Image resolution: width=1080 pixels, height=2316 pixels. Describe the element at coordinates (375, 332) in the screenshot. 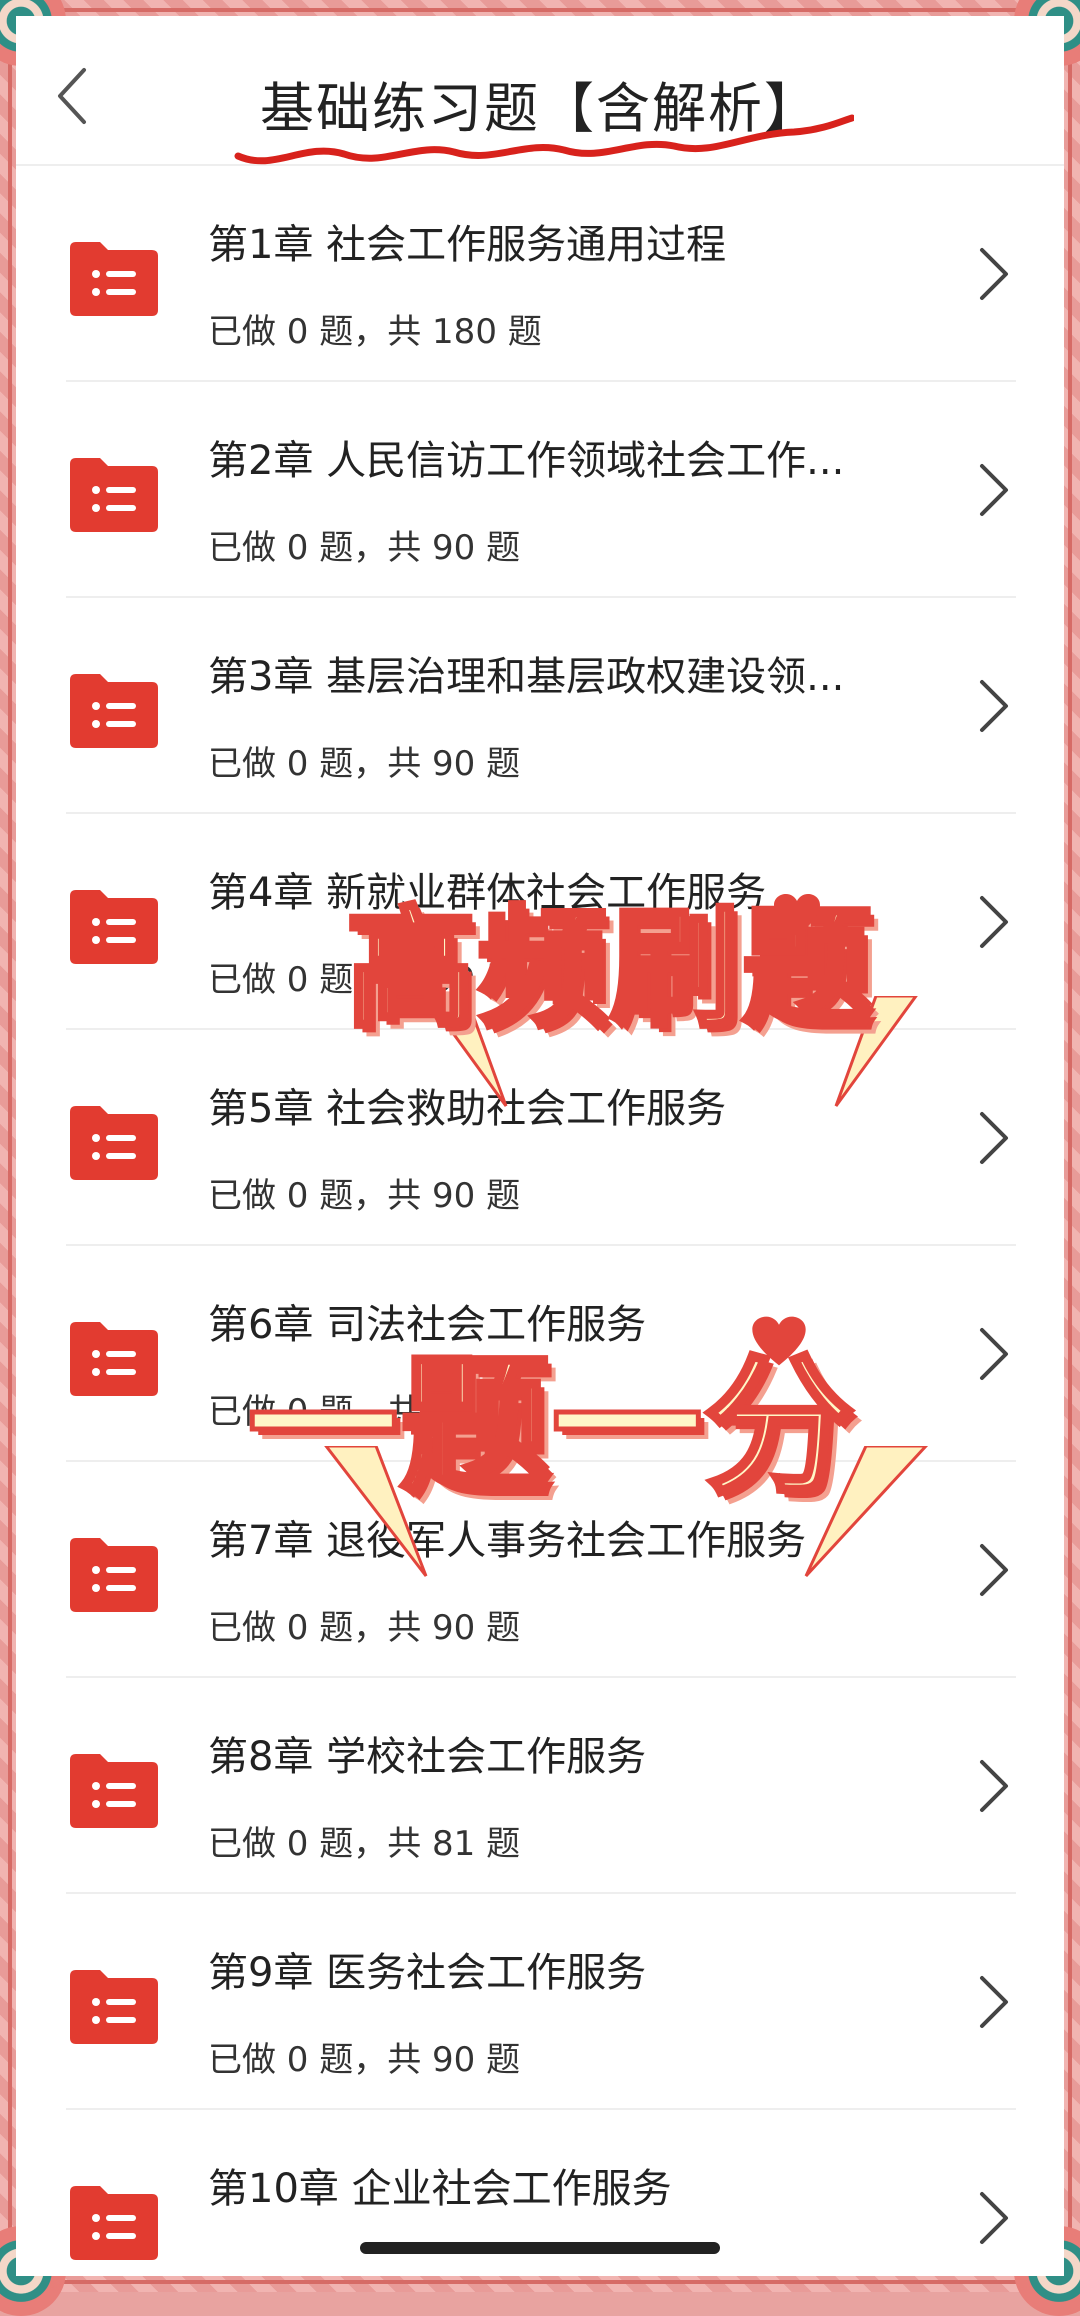

I see `chapter-progress: 已做 0 题，共 180 题` at that location.